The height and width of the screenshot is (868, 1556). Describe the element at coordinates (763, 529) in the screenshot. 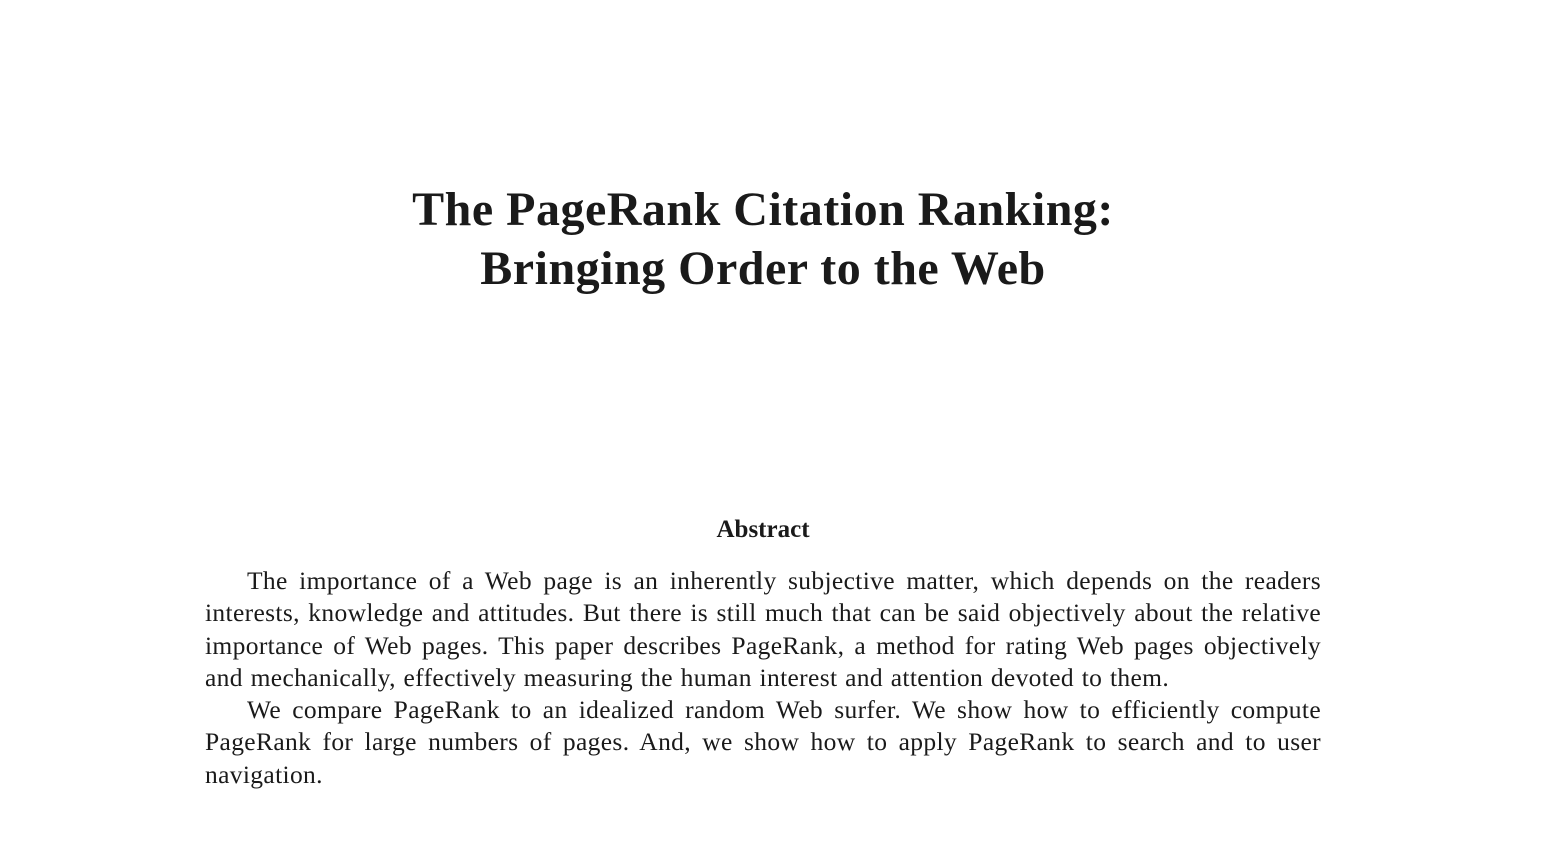

I see `abstract-heading: Abstract` at that location.